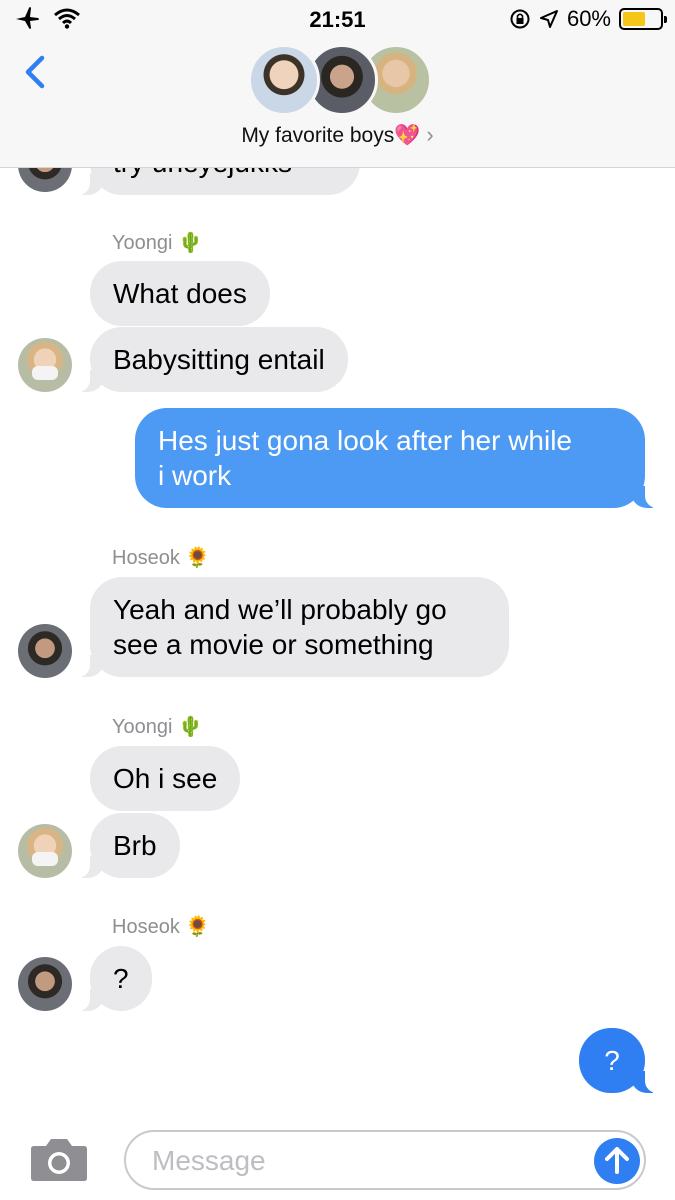  What do you see at coordinates (430, 134) in the screenshot?
I see `chevron-right-icon: ›` at bounding box center [430, 134].